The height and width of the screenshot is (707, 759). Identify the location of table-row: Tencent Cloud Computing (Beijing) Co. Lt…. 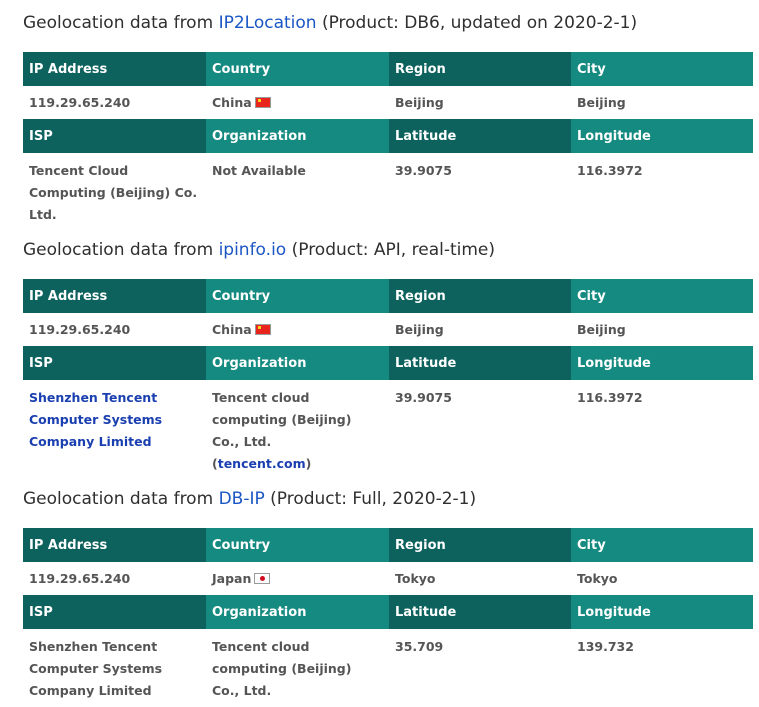
(388, 191).